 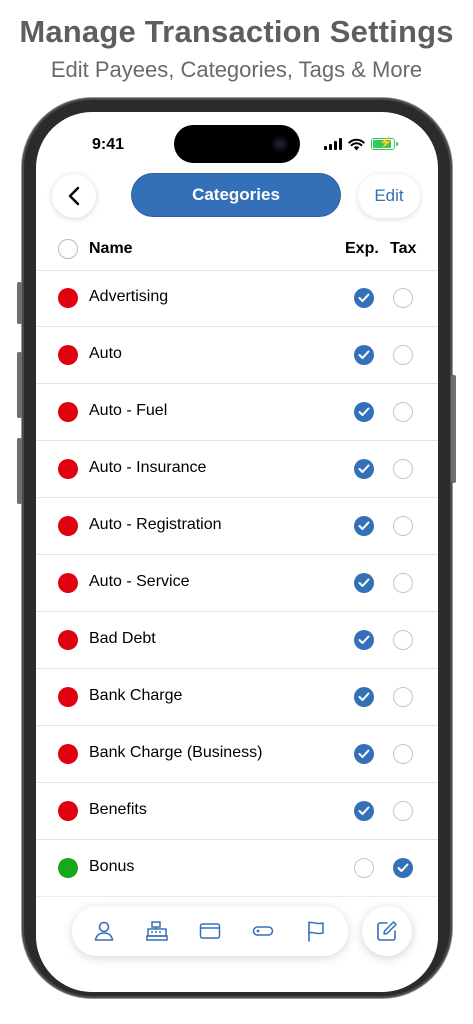 What do you see at coordinates (237, 697) in the screenshot?
I see `table-row: Bank Charge` at bounding box center [237, 697].